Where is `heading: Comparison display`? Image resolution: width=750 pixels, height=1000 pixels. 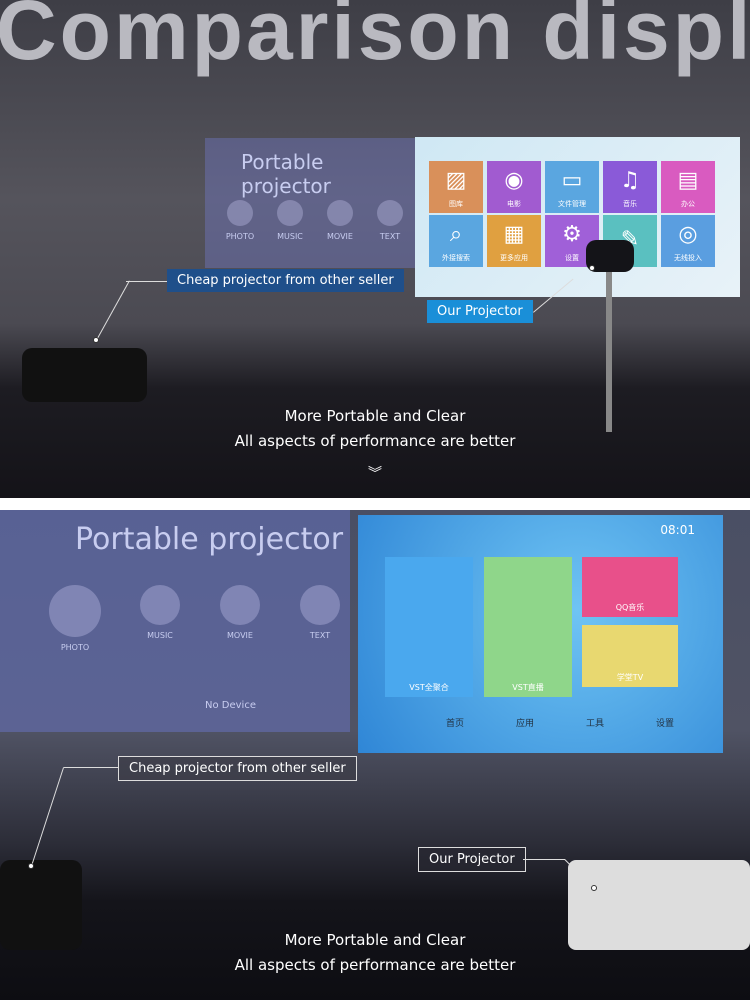
heading: Comparison display is located at coordinates (375, 38).